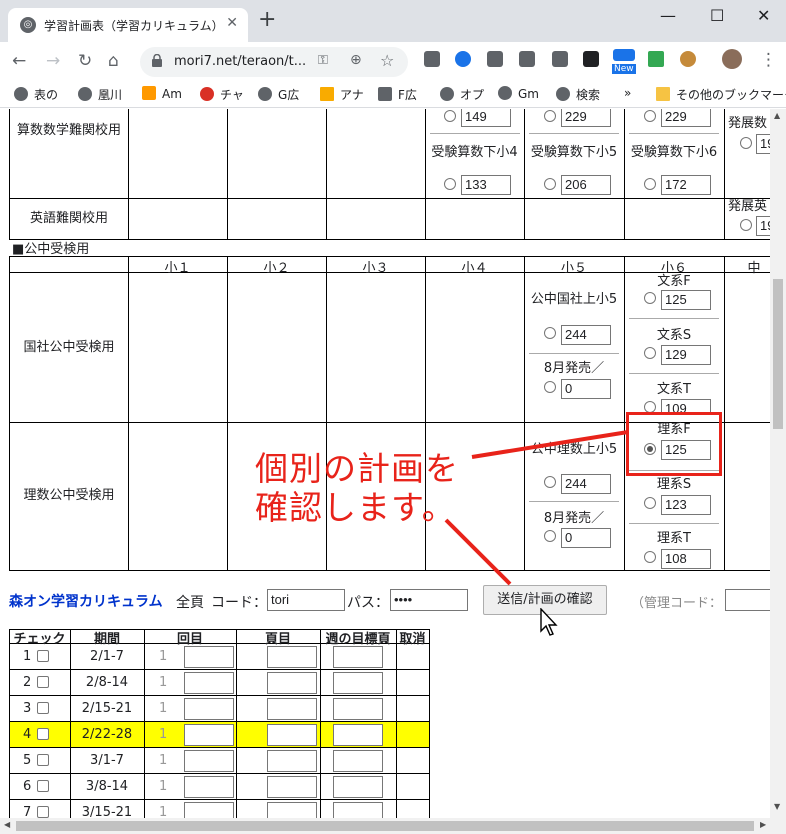 This screenshot has width=786, height=834. What do you see at coordinates (86, 601) in the screenshot?
I see `site-brand-link: 森オン学習カリキュラム` at bounding box center [86, 601].